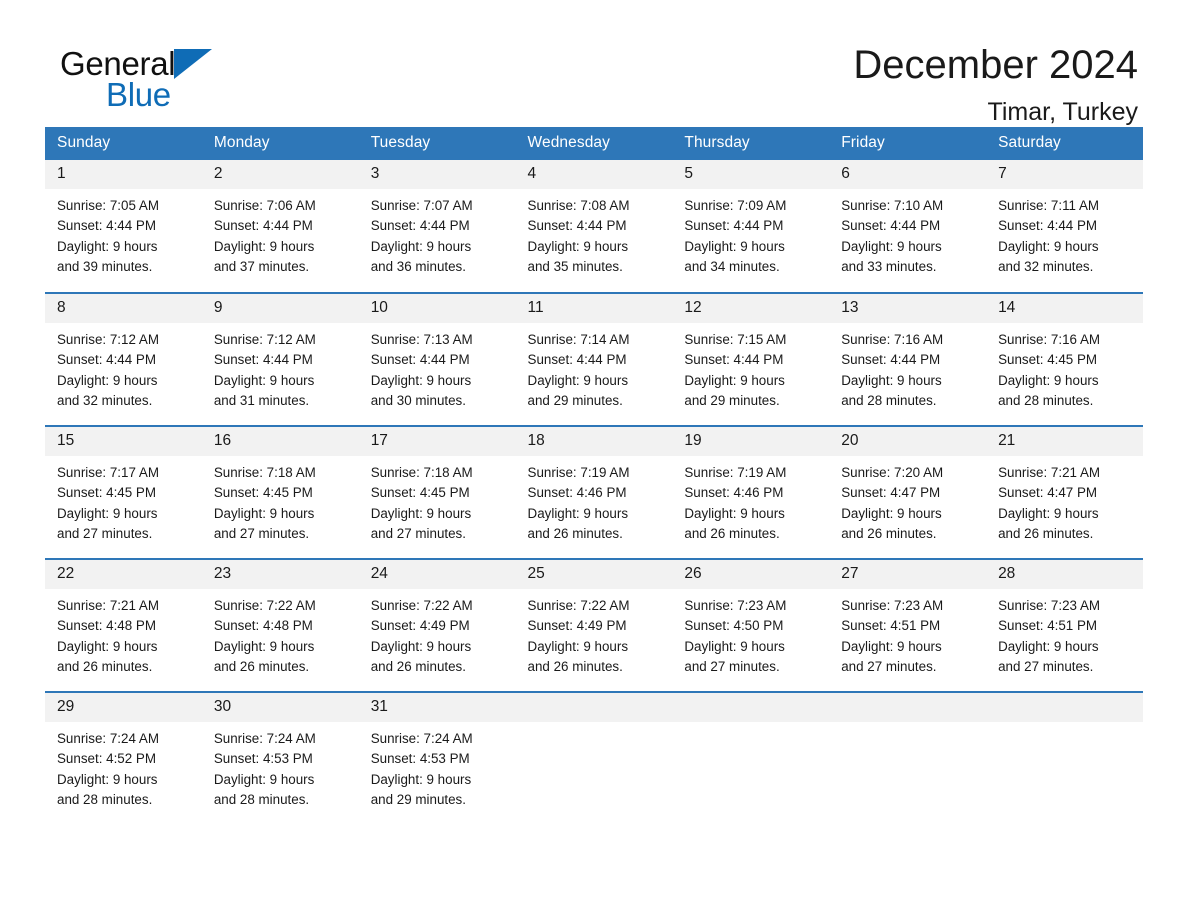 The width and height of the screenshot is (1188, 918). What do you see at coordinates (892, 205) in the screenshot?
I see `sunrise-text: Sunrise: 7:10 AM` at bounding box center [892, 205].